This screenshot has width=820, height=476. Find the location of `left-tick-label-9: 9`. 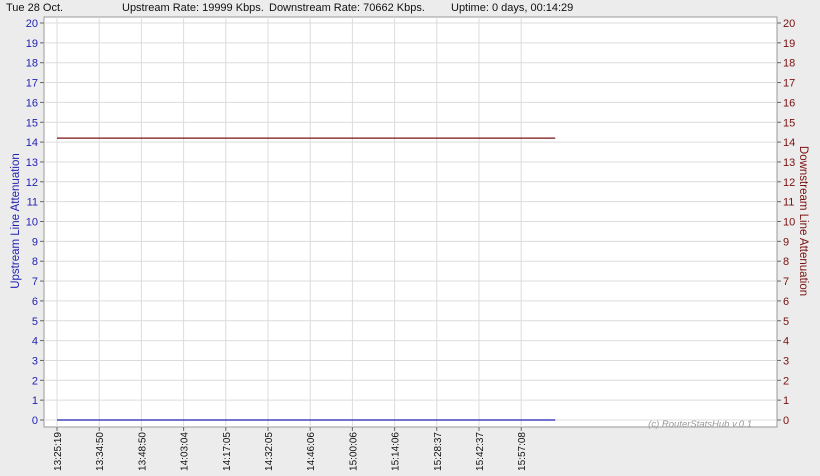

left-tick-label-9: 9 is located at coordinates (35, 242).